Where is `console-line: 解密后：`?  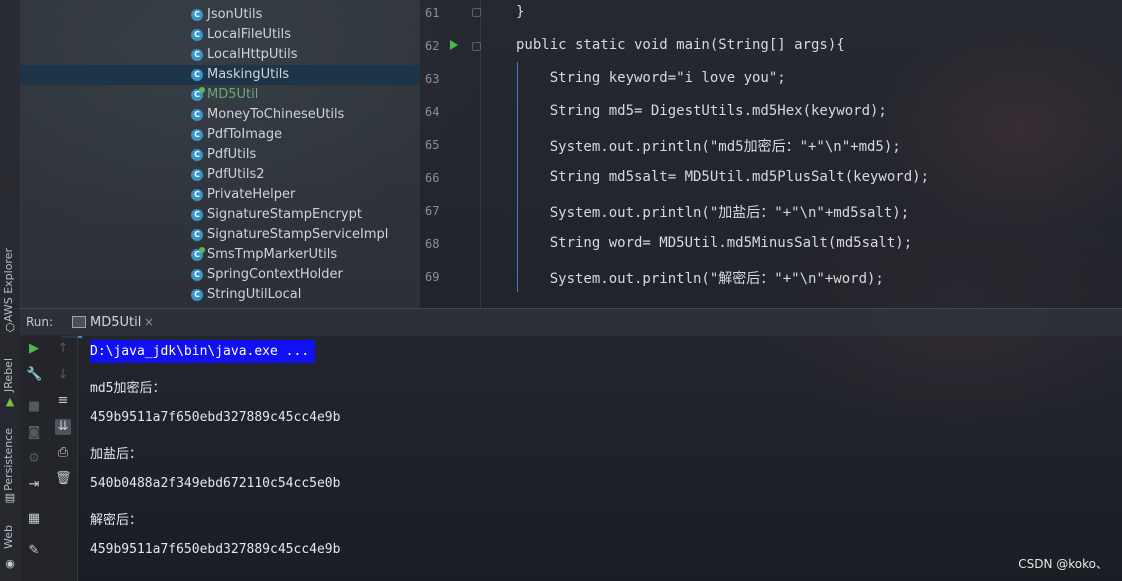 console-line: 解密后： is located at coordinates (116, 520).